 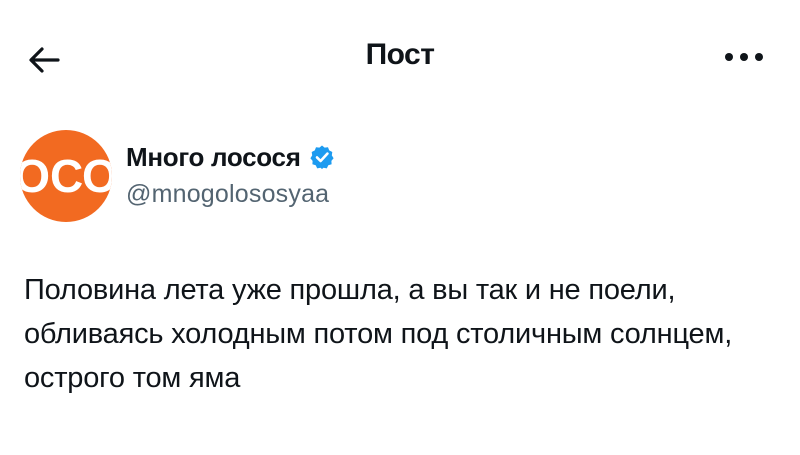 What do you see at coordinates (213, 156) in the screenshot?
I see `author-name: Много лосося` at bounding box center [213, 156].